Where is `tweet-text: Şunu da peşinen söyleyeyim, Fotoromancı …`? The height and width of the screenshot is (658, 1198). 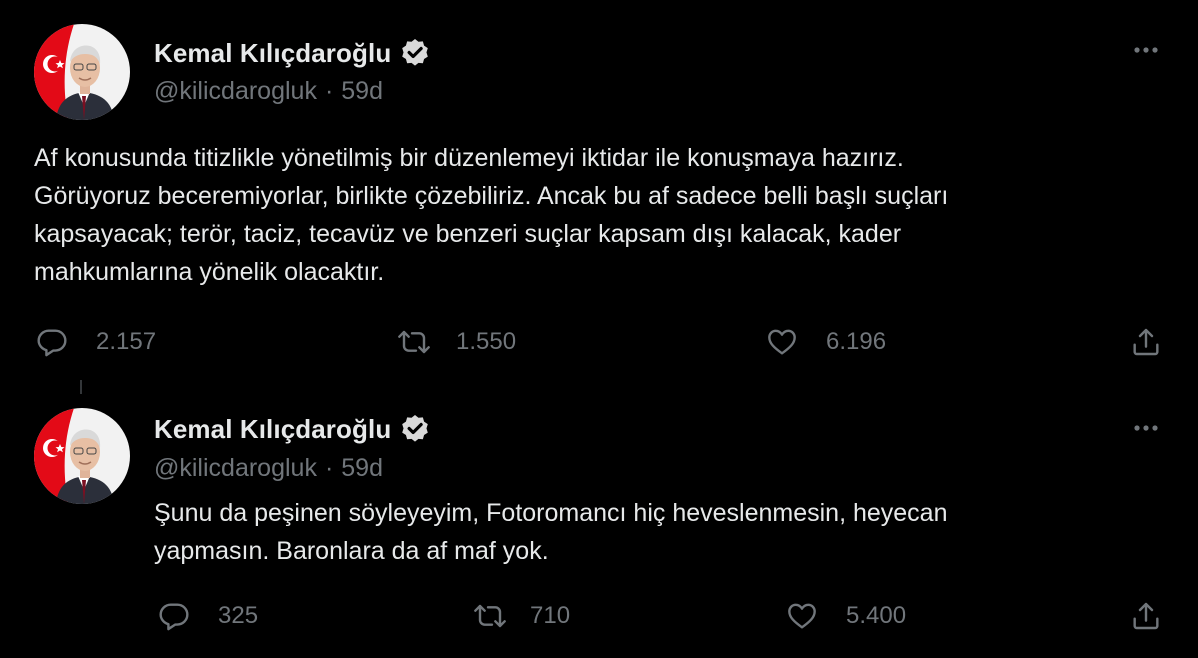 tweet-text: Şunu da peşinen söyleyeyim, Fotoromancı … is located at coordinates (551, 532).